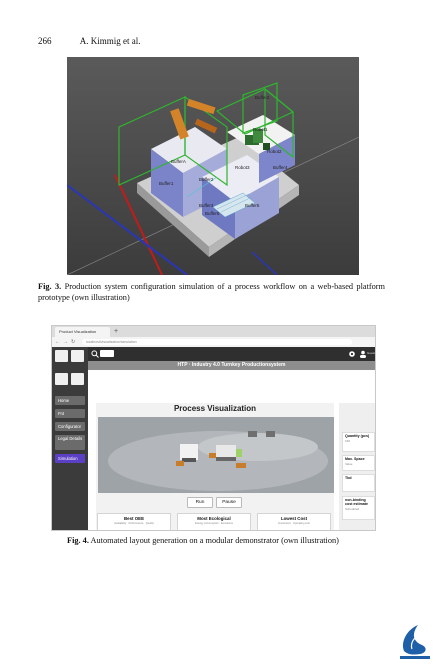 The image size is (440, 667). I want to click on page-number: 266, so click(45, 41).